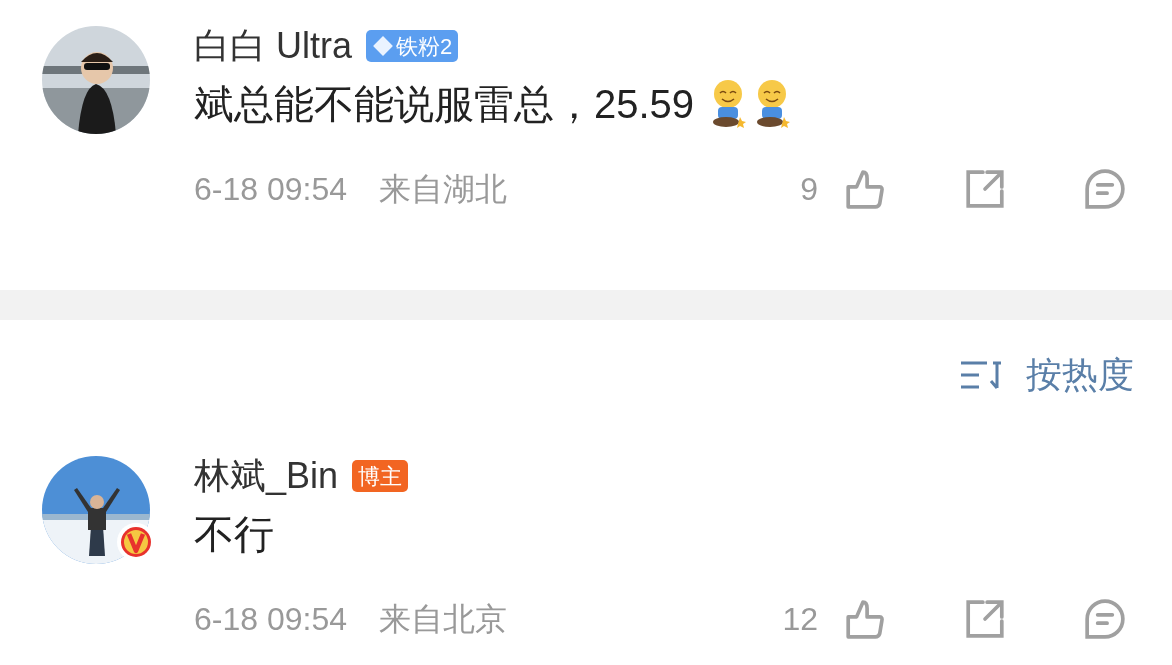 This screenshot has height=665, width=1172. Describe the element at coordinates (443, 619) in the screenshot. I see `comment-location: 来自北京` at that location.